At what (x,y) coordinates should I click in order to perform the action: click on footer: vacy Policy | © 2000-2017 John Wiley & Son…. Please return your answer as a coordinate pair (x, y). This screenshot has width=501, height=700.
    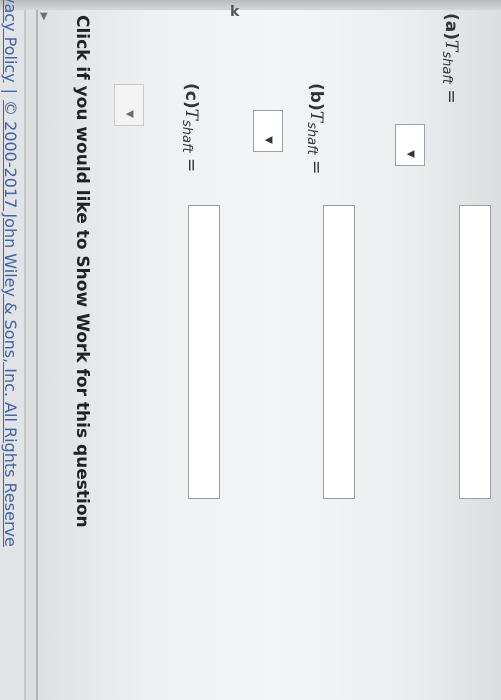
    Looking at the image, I should click on (10, 273).